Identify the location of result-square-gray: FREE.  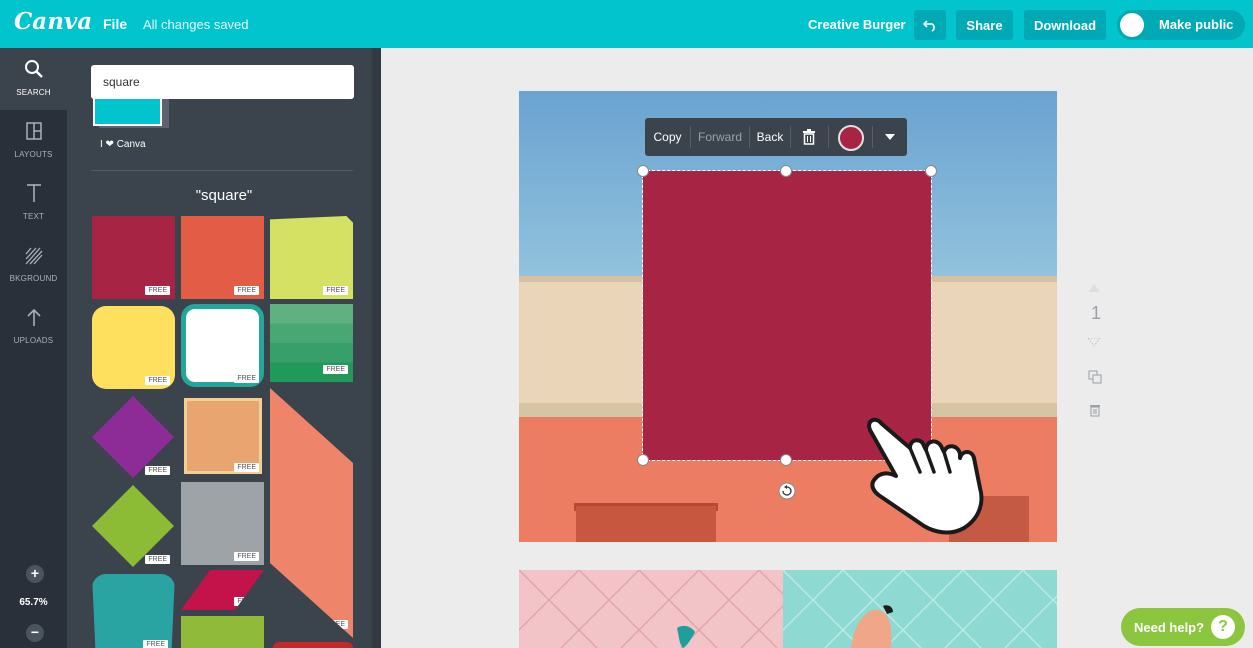
(222, 523).